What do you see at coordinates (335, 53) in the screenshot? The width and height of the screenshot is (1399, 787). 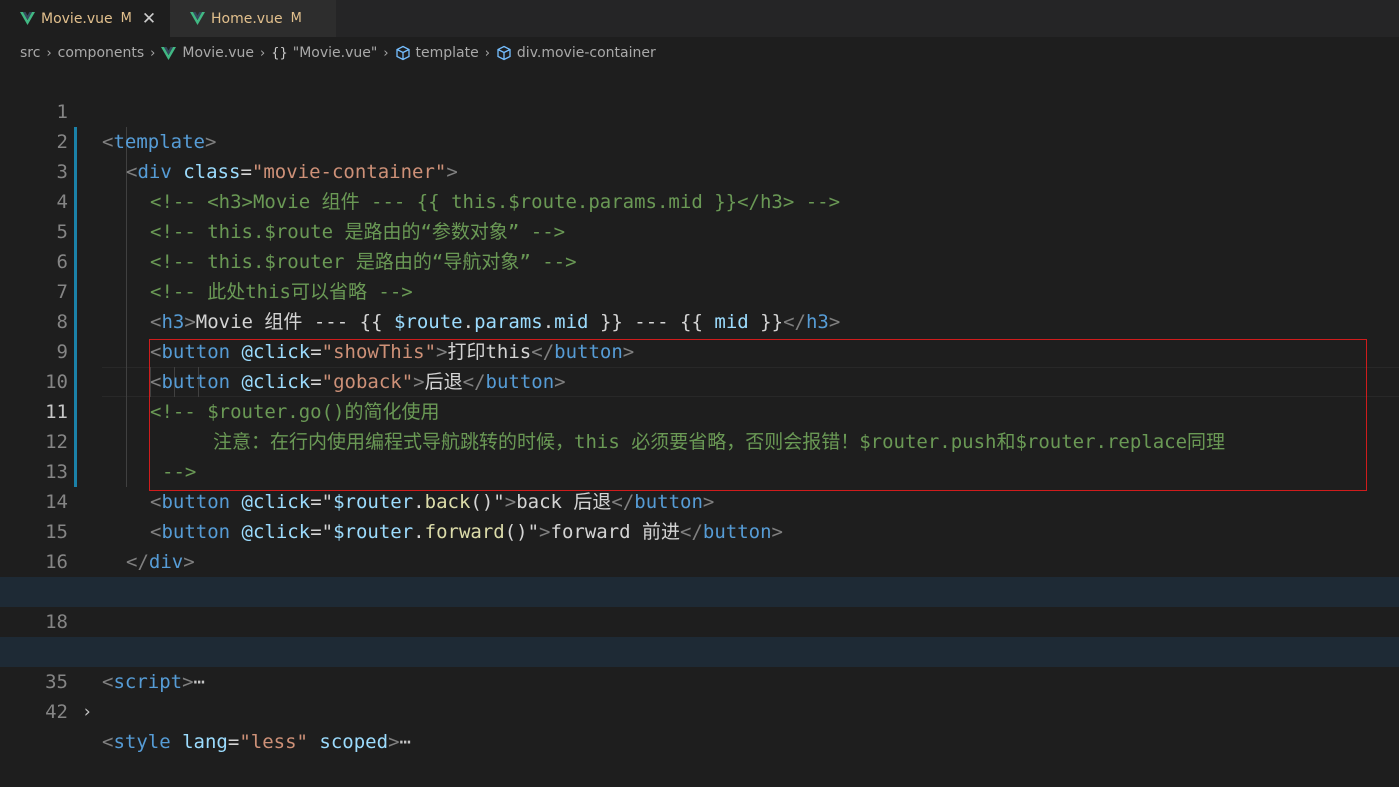 I see `breadcrumb-module-label: "Movie.vue"` at bounding box center [335, 53].